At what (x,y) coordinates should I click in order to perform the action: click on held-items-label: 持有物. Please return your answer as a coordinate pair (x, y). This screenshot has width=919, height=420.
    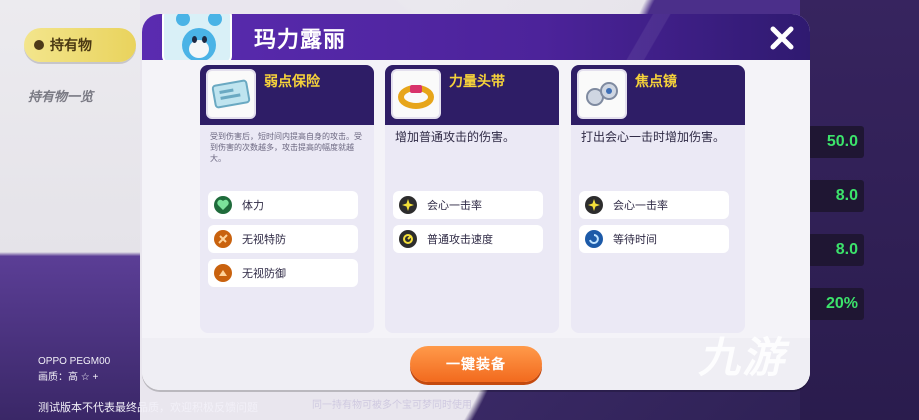
    Looking at the image, I should click on (71, 45).